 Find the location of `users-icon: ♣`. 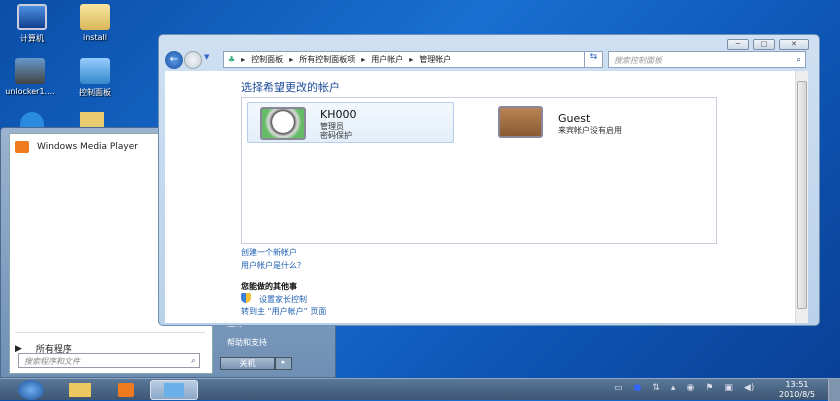

users-icon: ♣ is located at coordinates (232, 59).